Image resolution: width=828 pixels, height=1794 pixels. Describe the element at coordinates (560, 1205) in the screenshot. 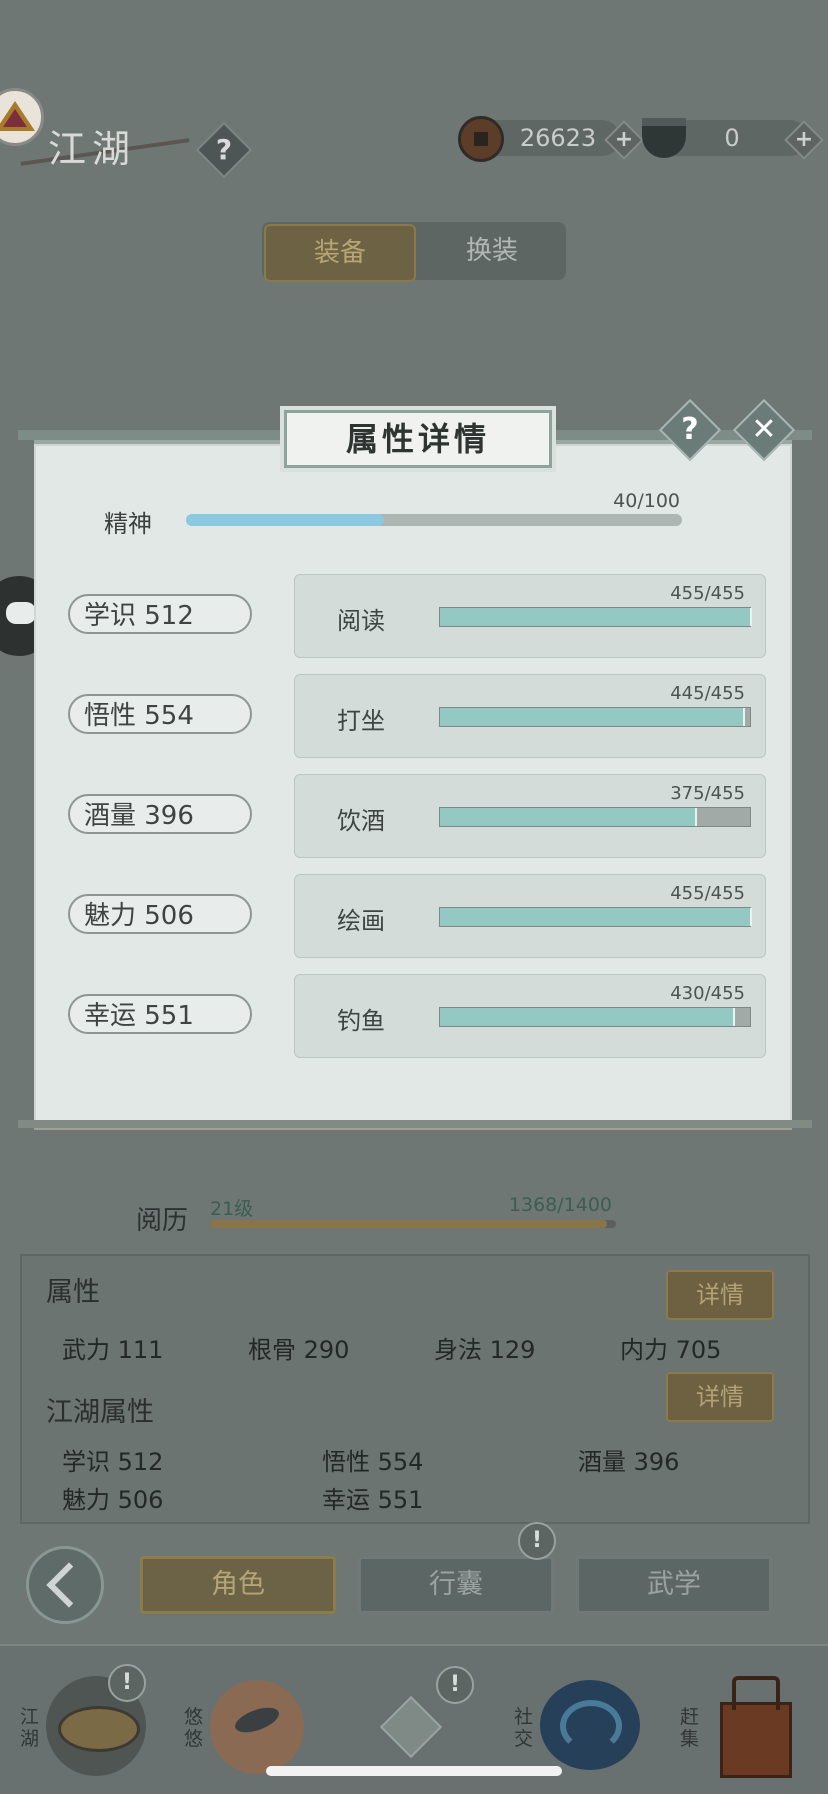

I see `experience-value: 1368/1400` at that location.